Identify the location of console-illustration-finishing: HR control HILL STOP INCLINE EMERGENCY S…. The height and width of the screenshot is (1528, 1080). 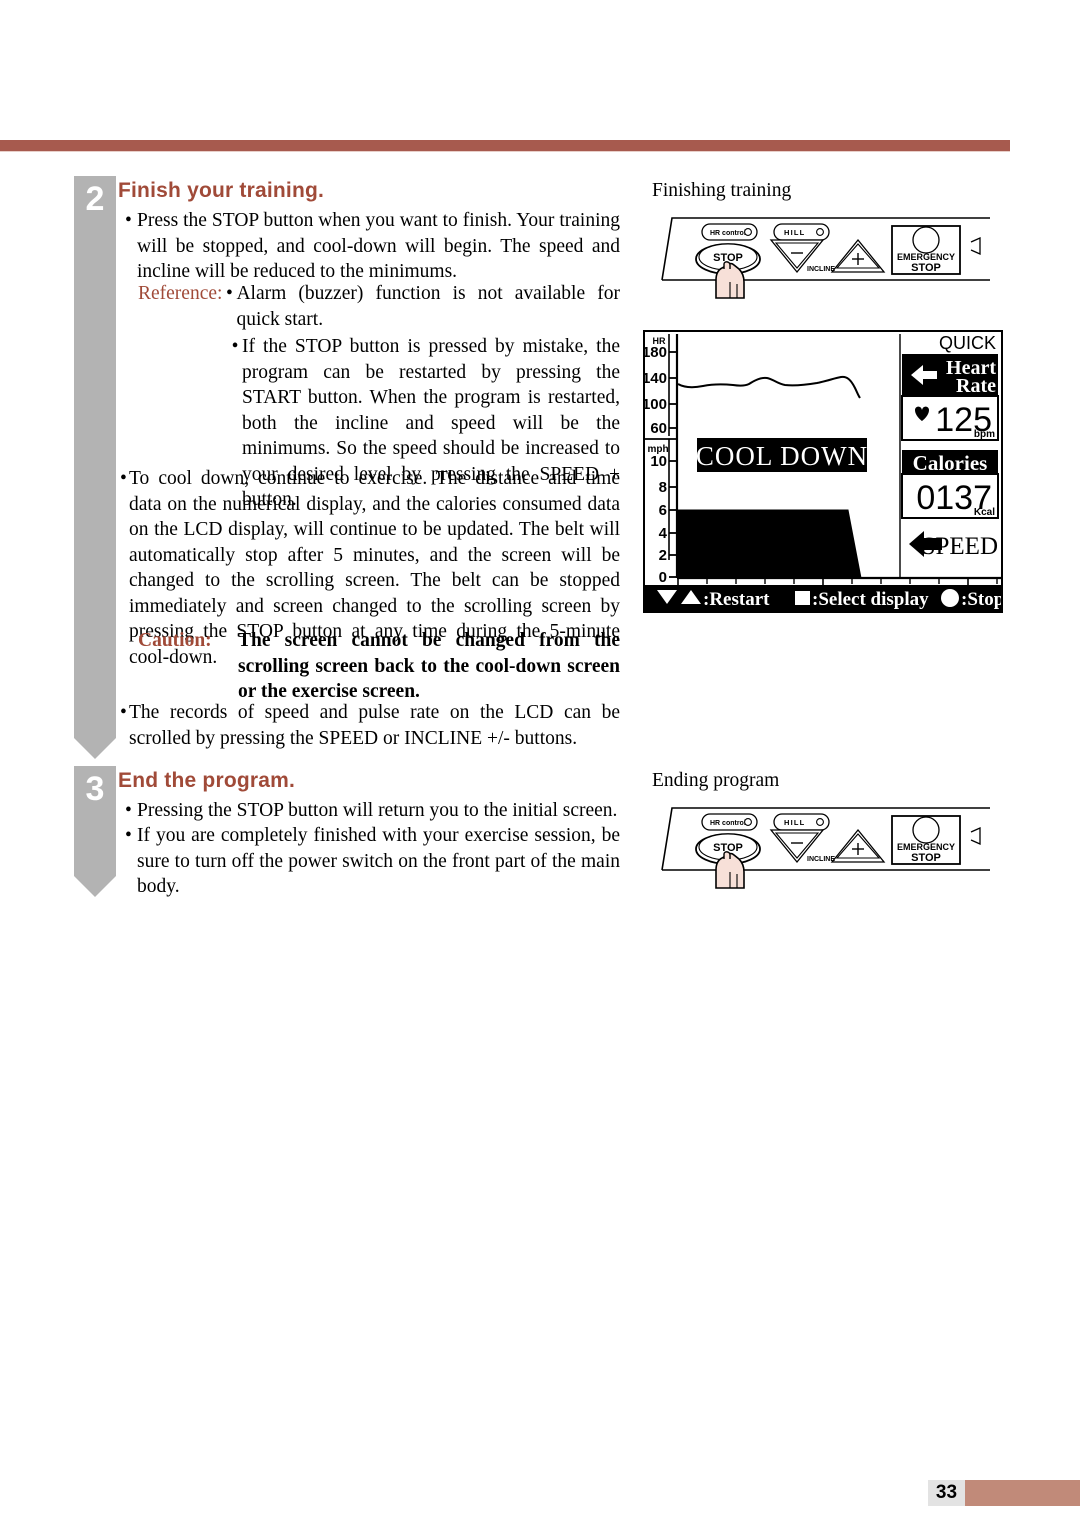
(825, 257).